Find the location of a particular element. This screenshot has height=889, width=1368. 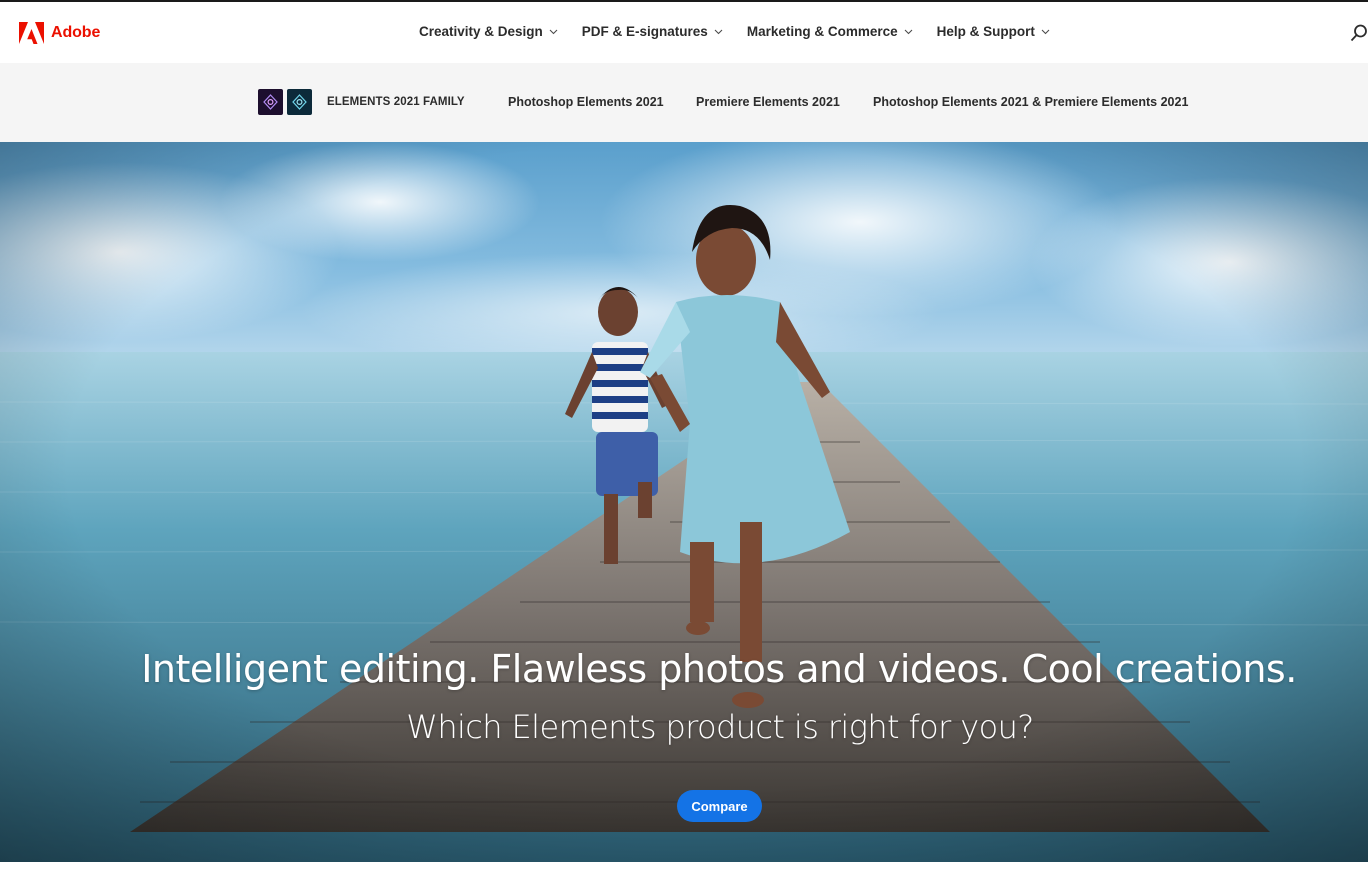

sub-nav-photoshop-elements: Photoshop Elements 2021 is located at coordinates (586, 102).